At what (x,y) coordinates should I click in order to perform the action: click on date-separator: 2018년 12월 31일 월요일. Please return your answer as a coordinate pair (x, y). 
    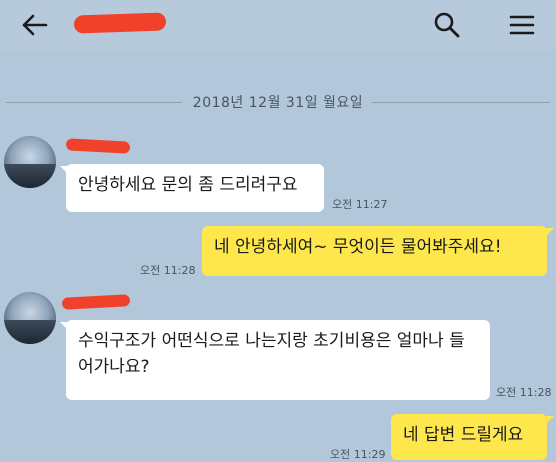
    Looking at the image, I should click on (278, 102).